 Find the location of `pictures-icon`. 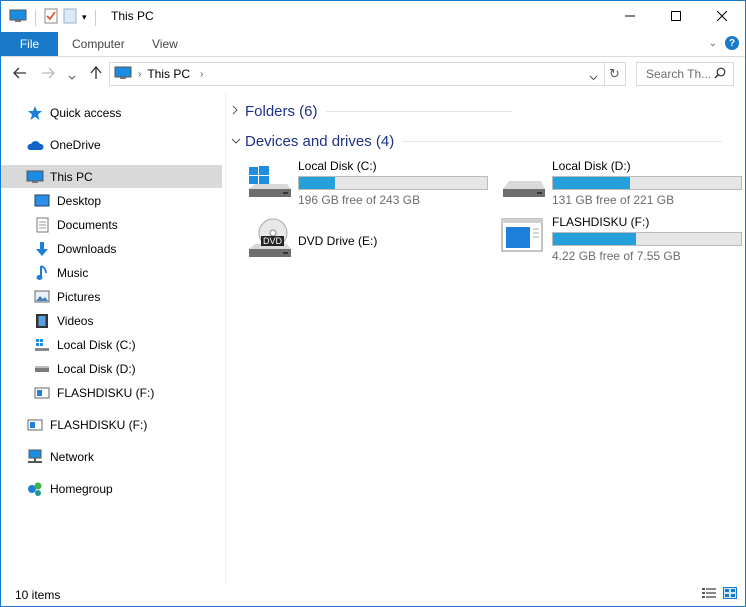

pictures-icon is located at coordinates (42, 297).